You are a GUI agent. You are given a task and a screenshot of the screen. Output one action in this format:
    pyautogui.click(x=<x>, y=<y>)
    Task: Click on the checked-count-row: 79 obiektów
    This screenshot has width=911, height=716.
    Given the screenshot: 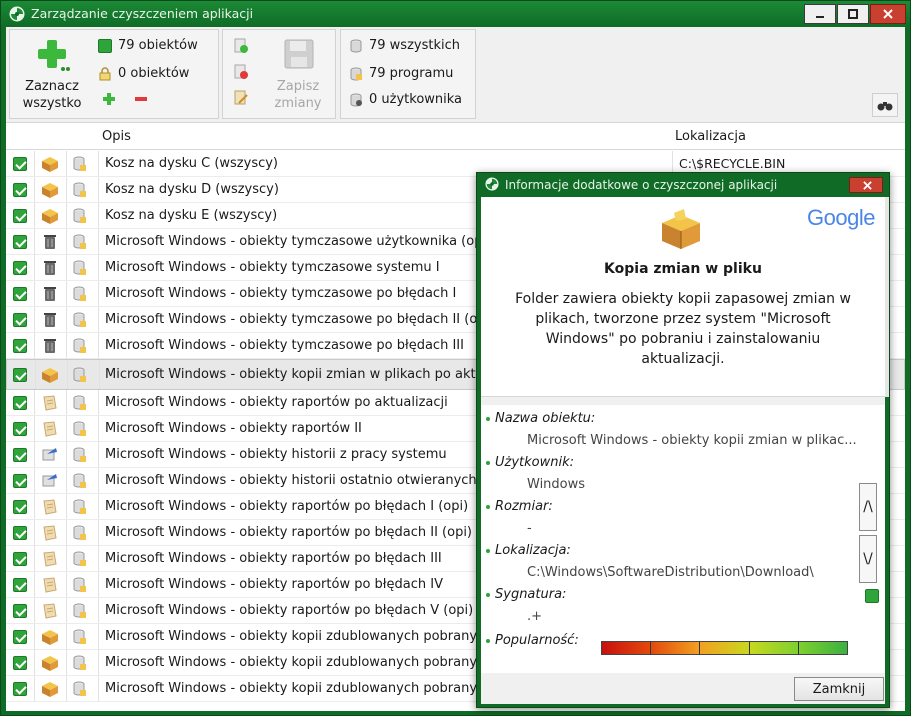 What is the action you would take?
    pyautogui.click(x=148, y=45)
    